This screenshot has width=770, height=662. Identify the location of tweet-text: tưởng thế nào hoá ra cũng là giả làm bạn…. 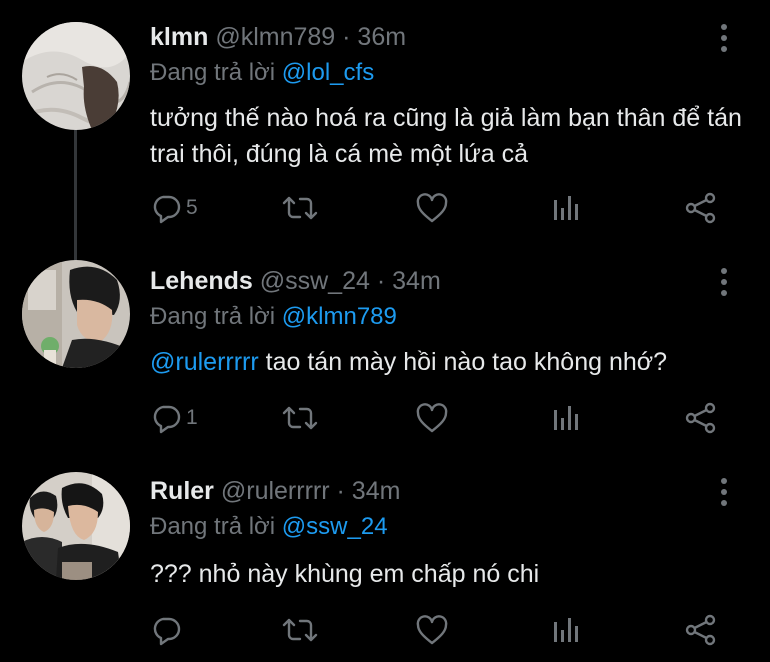
(446, 136).